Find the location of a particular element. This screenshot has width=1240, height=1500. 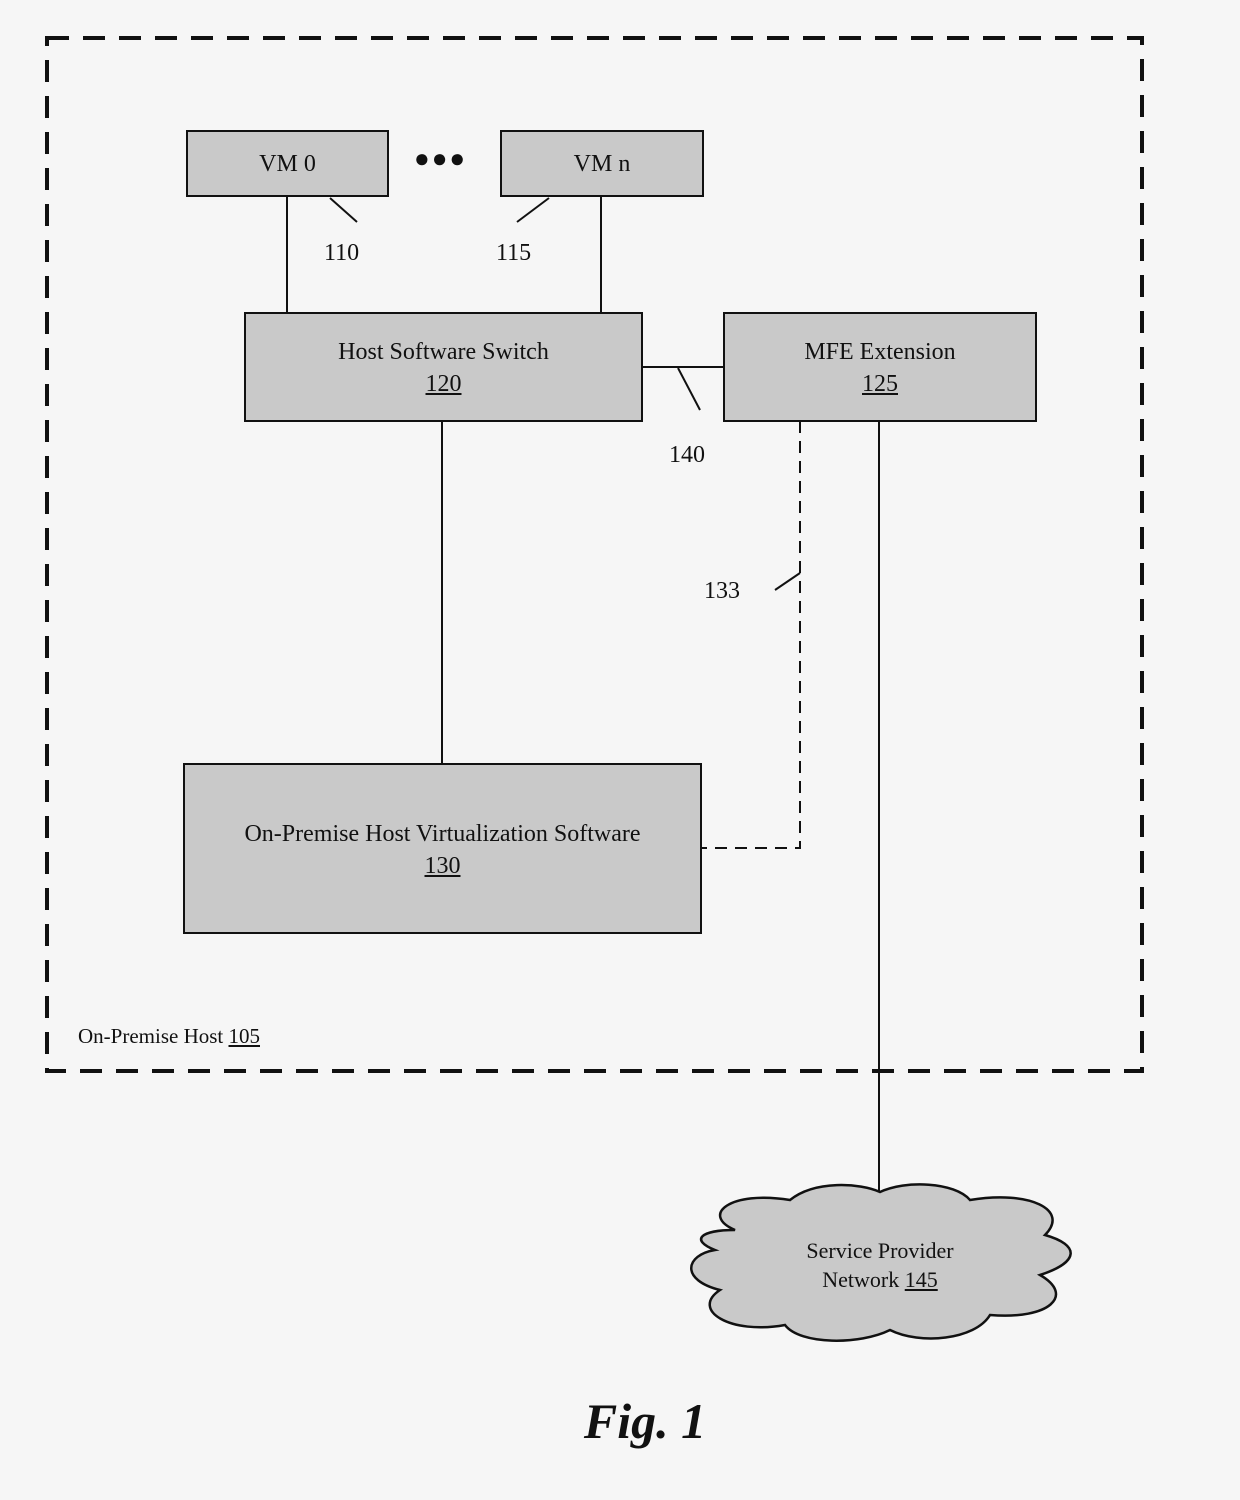

vm-0-label: VM 0 is located at coordinates (287, 163).